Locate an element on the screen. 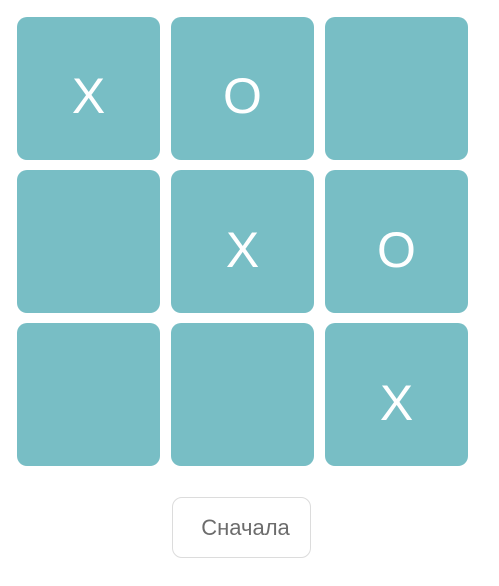 The width and height of the screenshot is (499, 586). board-cell-2: O is located at coordinates (242, 88).